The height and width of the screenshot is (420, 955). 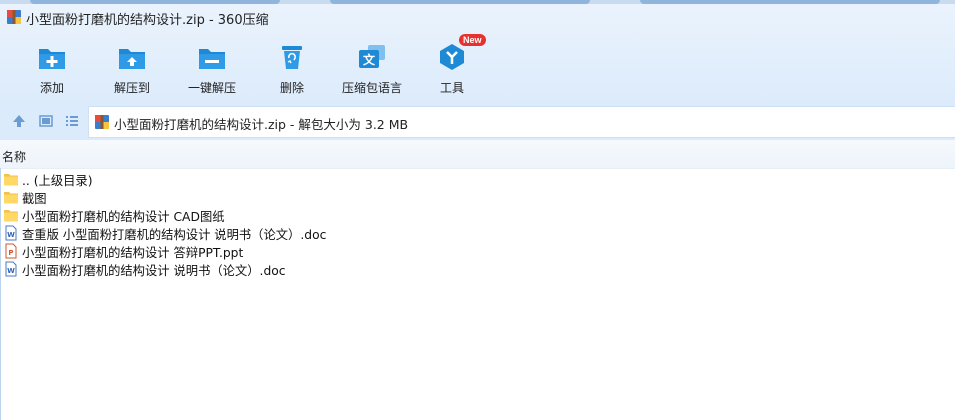 What do you see at coordinates (369, 59) in the screenshot?
I see `svg-text: 文` at bounding box center [369, 59].